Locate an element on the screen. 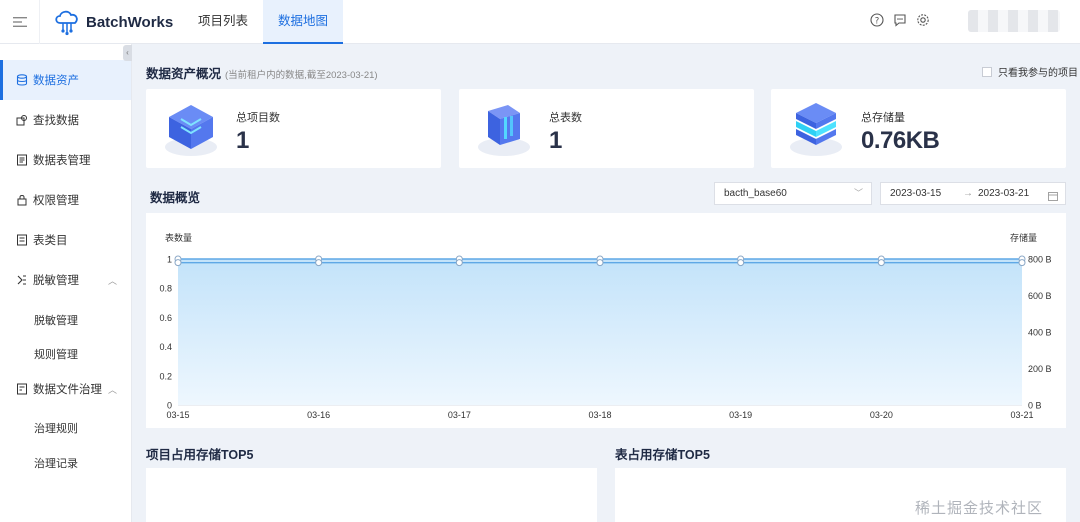  x-tick-label: 03-16 is located at coordinates (318, 415).